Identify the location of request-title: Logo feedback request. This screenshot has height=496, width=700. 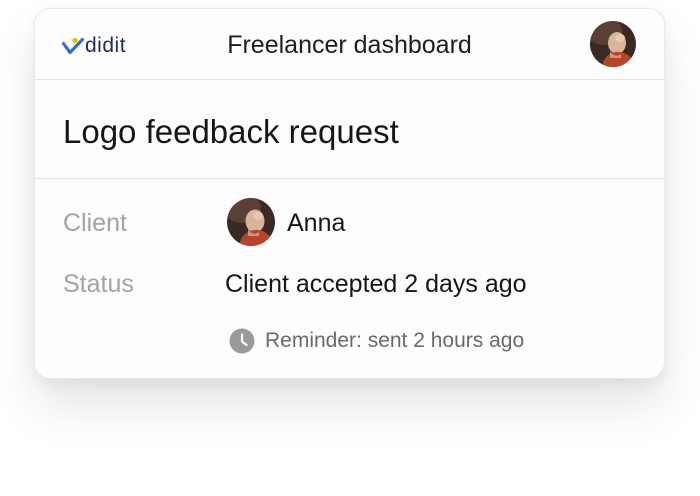
(231, 131).